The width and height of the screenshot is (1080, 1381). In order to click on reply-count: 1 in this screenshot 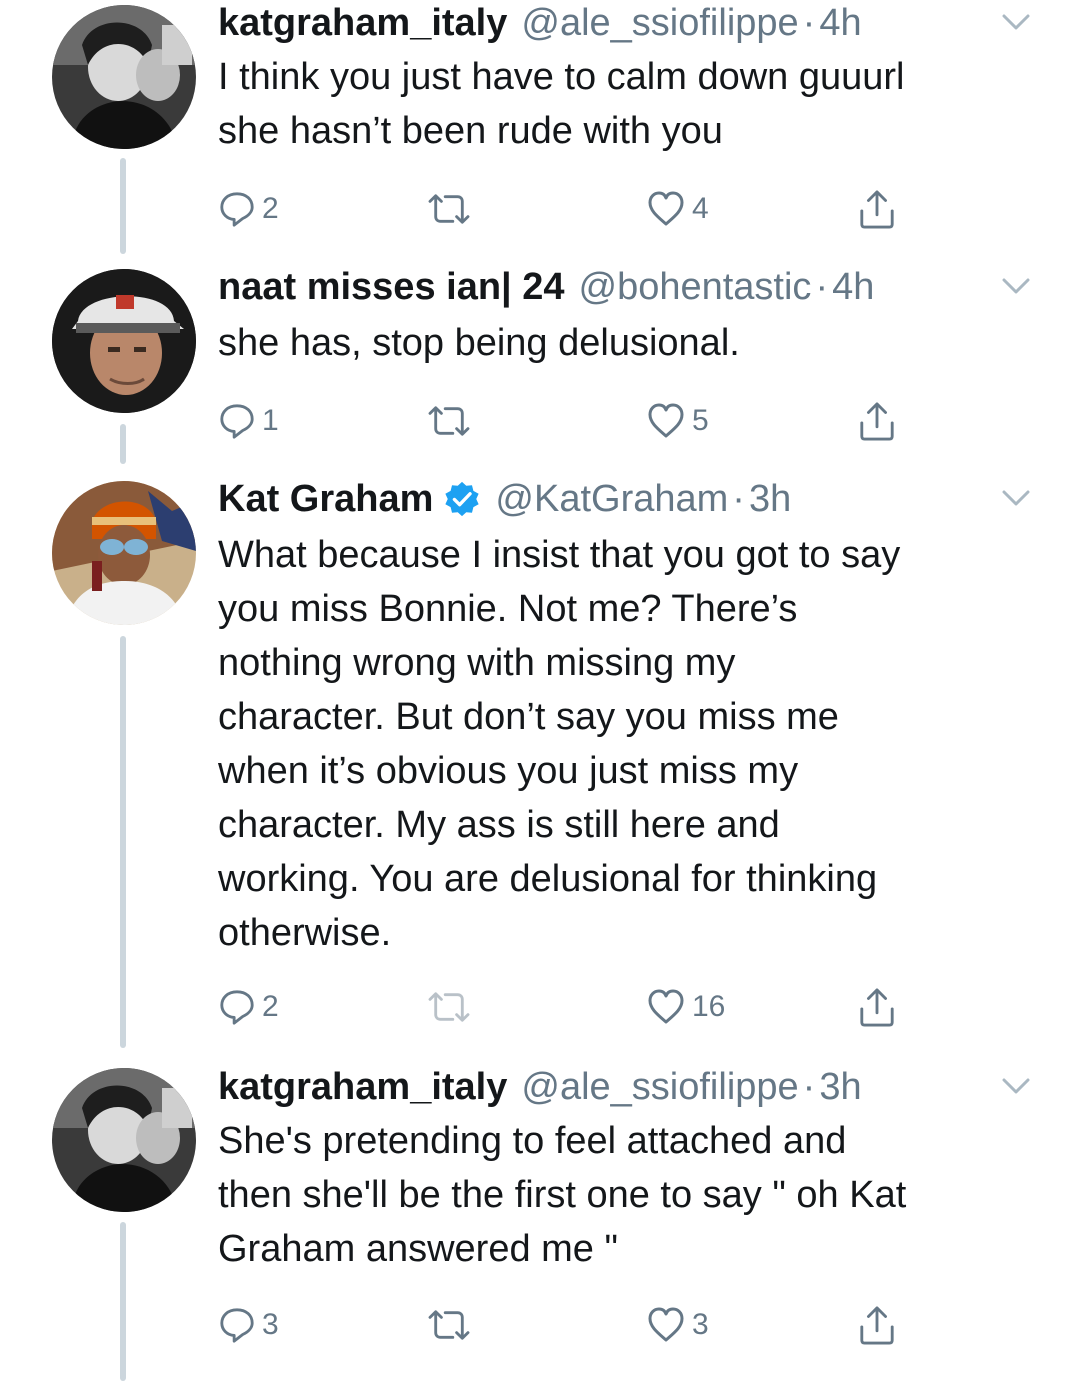, I will do `click(270, 420)`.